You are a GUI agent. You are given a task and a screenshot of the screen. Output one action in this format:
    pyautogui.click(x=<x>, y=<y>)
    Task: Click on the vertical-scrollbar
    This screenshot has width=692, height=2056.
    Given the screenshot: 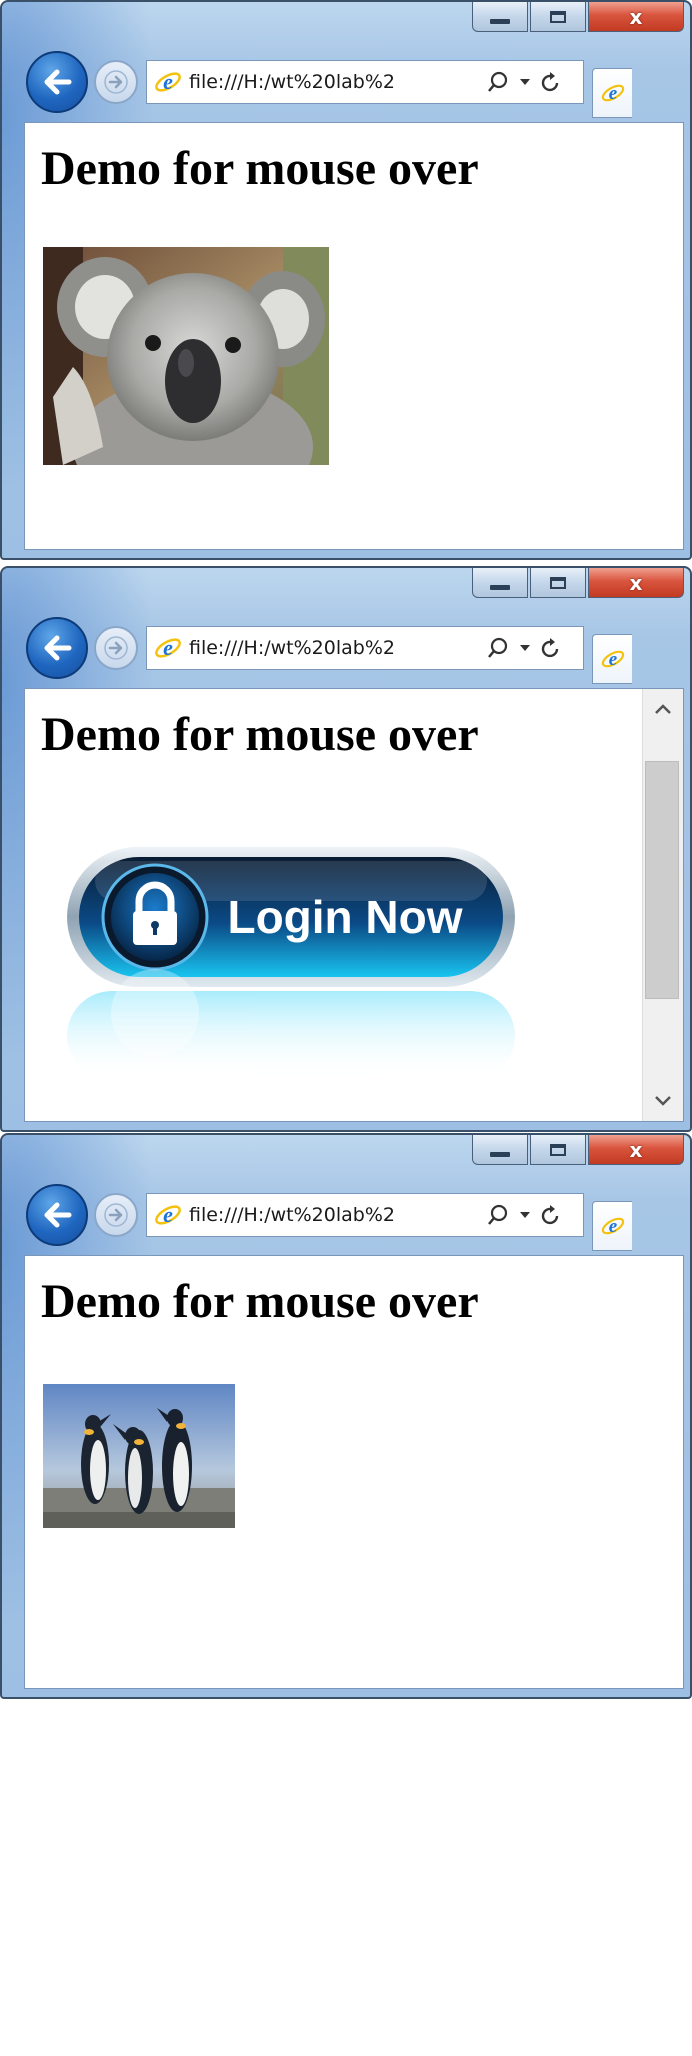 What is the action you would take?
    pyautogui.click(x=662, y=905)
    